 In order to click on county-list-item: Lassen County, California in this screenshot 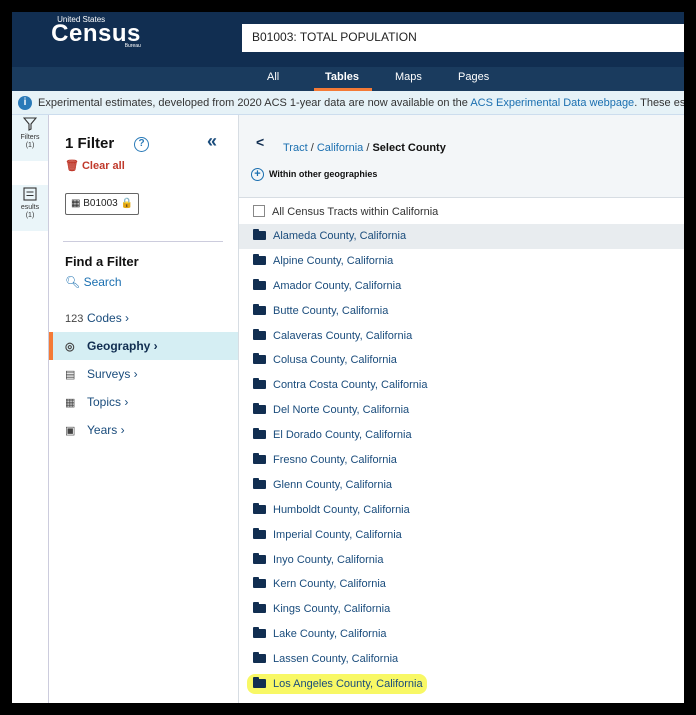, I will do `click(461, 659)`.